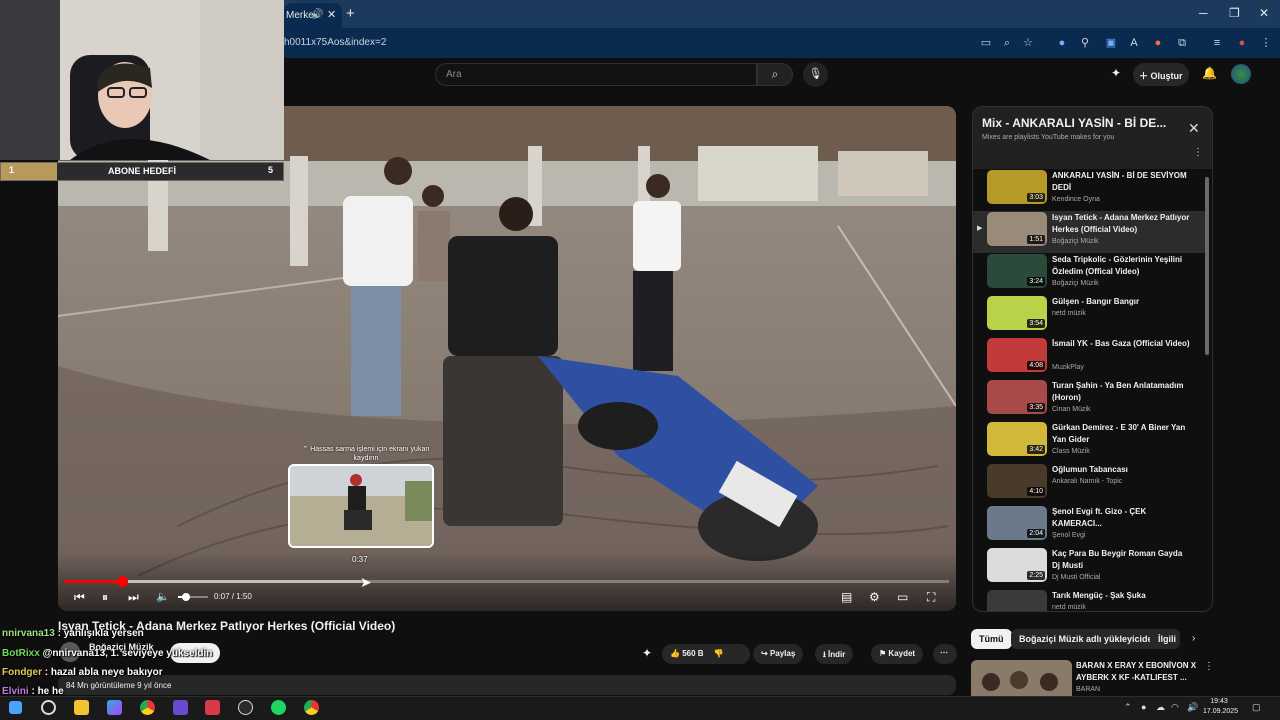 The height and width of the screenshot is (720, 1280). Describe the element at coordinates (193, 597) in the screenshot. I see `volume-slider` at that location.